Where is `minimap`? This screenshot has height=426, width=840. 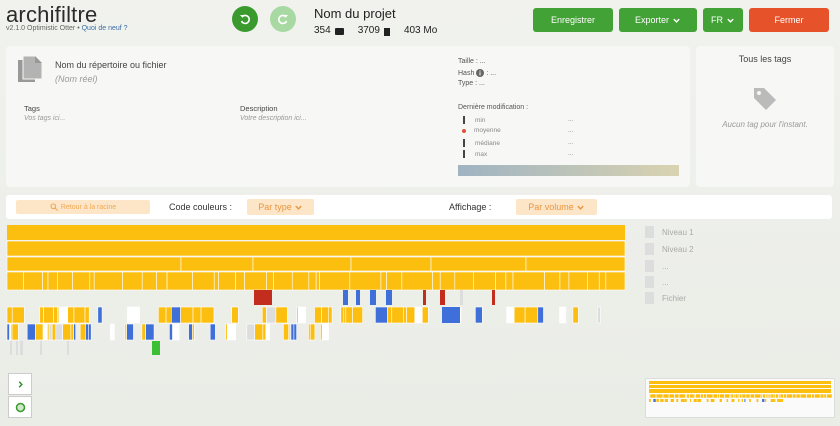 minimap is located at coordinates (740, 398).